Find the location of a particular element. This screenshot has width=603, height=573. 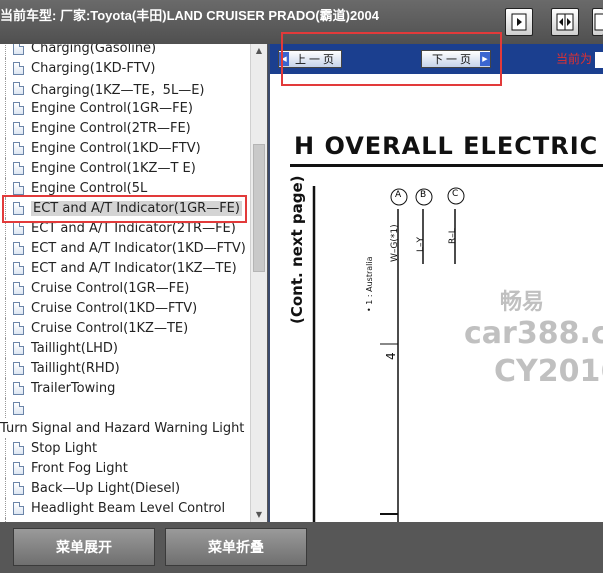

tree-item: Front Fog Light is located at coordinates (66, 468).